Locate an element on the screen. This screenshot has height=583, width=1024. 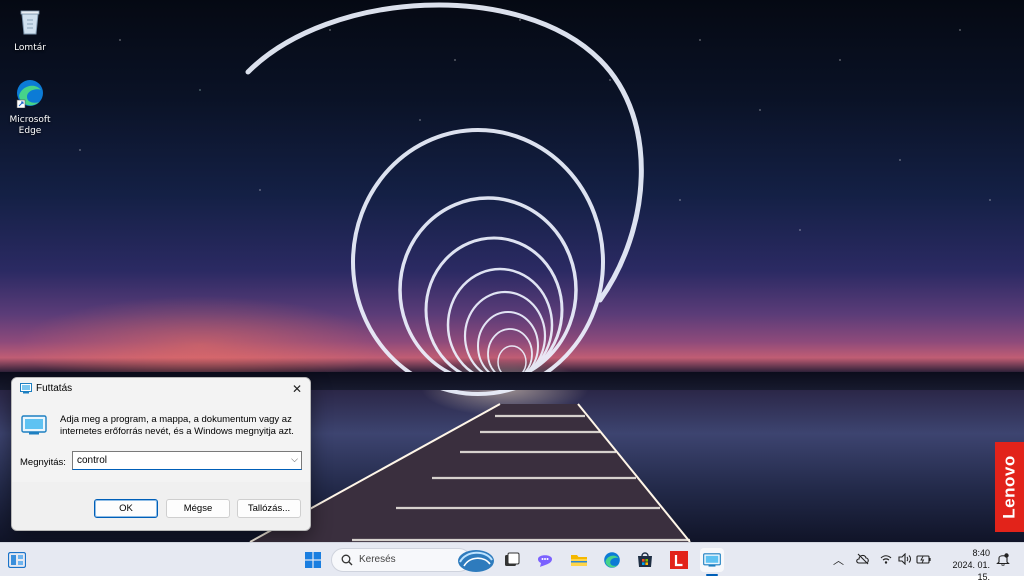
store-icon is located at coordinates (645, 559).